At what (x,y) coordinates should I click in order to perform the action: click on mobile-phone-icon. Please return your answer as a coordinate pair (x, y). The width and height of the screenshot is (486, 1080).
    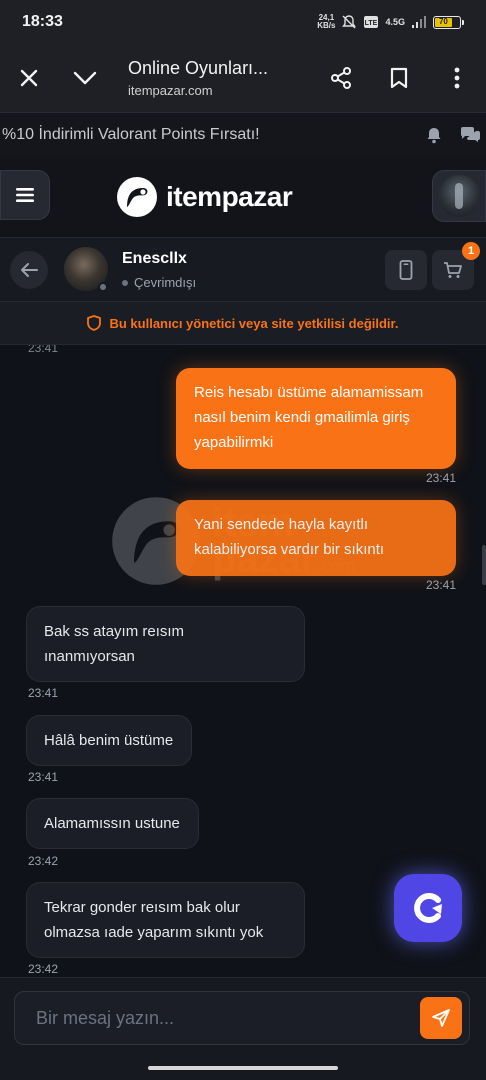
    Looking at the image, I should click on (406, 270).